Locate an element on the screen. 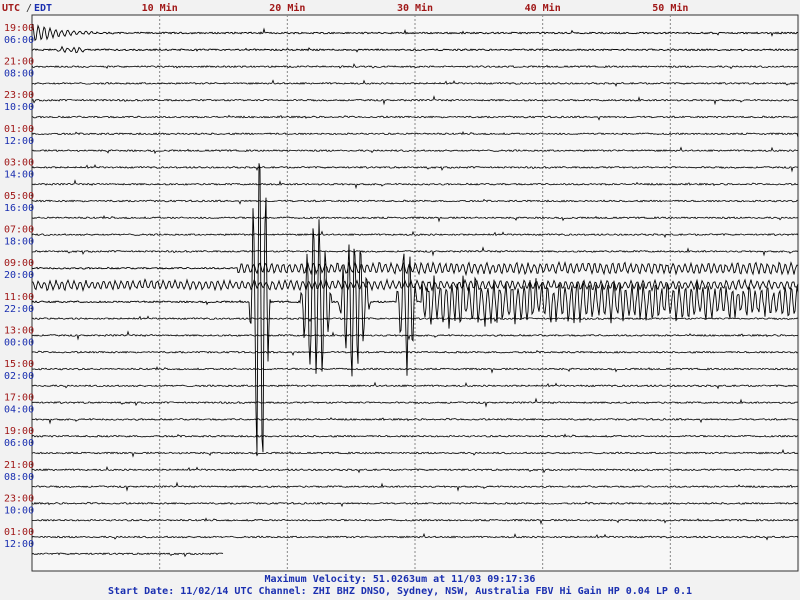  edt-header: EDT is located at coordinates (43, 8).